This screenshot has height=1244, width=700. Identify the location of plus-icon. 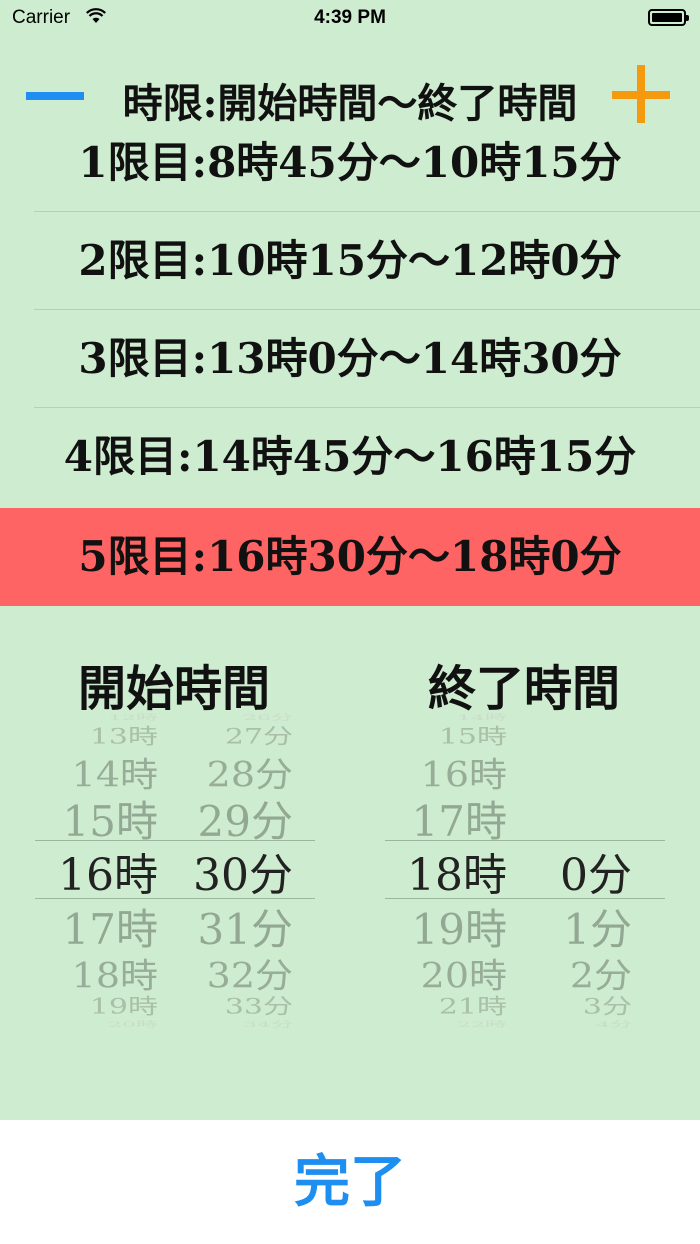
(641, 94).